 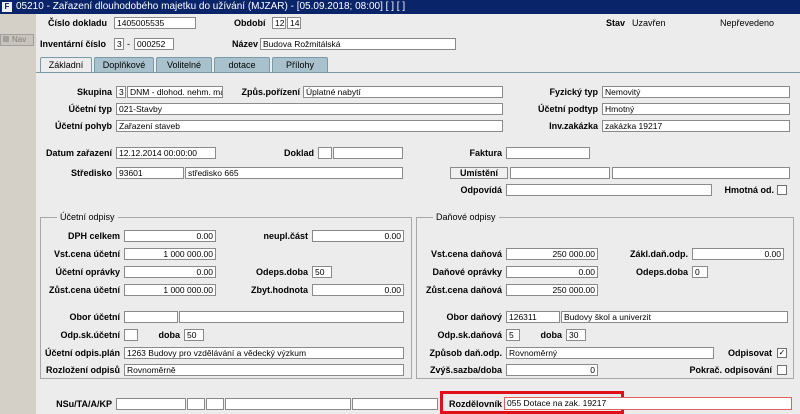 I want to click on app-icon: F, so click(x=7, y=7).